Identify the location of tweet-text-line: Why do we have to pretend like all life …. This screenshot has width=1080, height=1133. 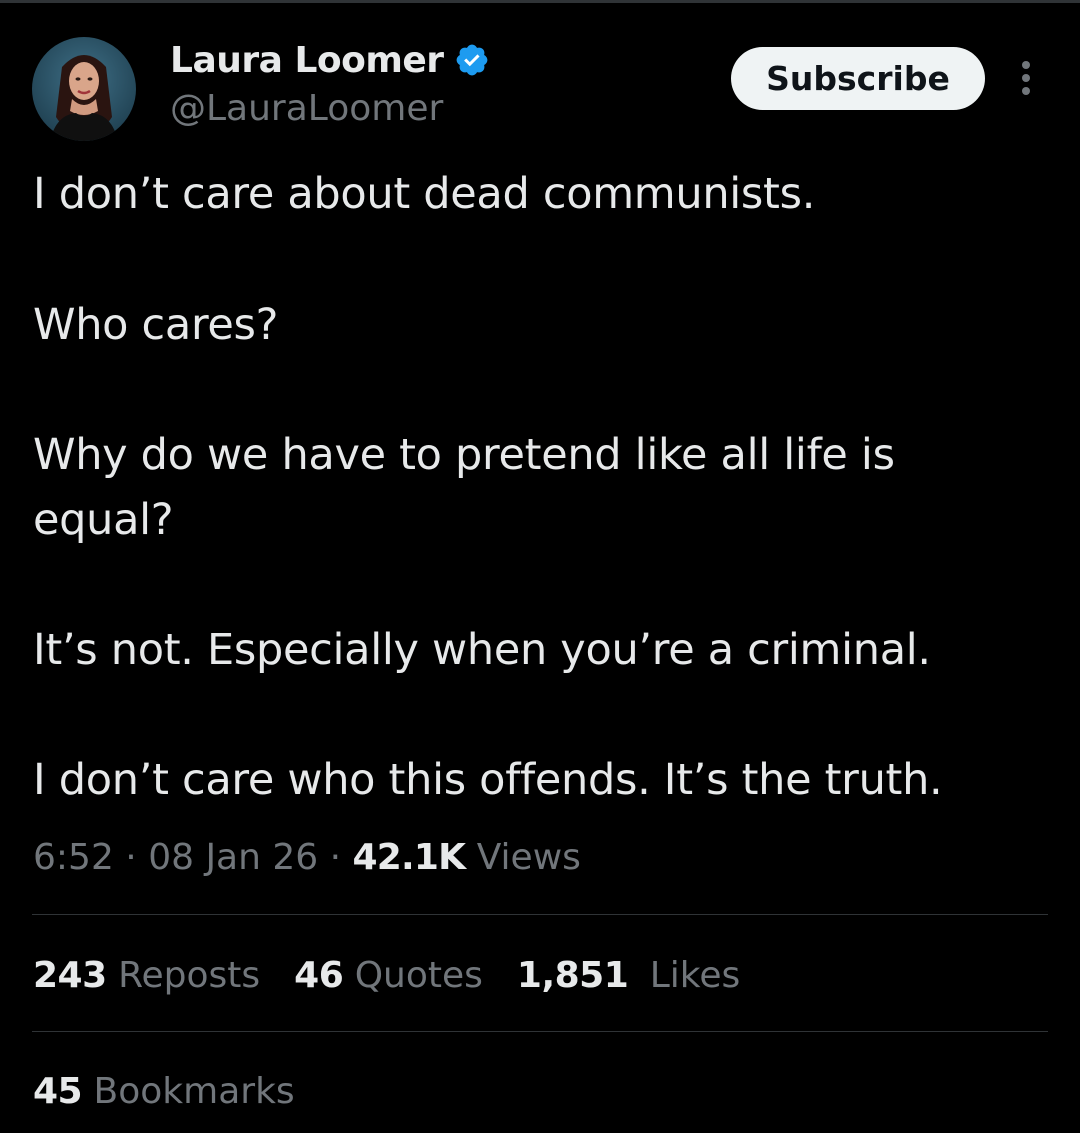
(464, 455).